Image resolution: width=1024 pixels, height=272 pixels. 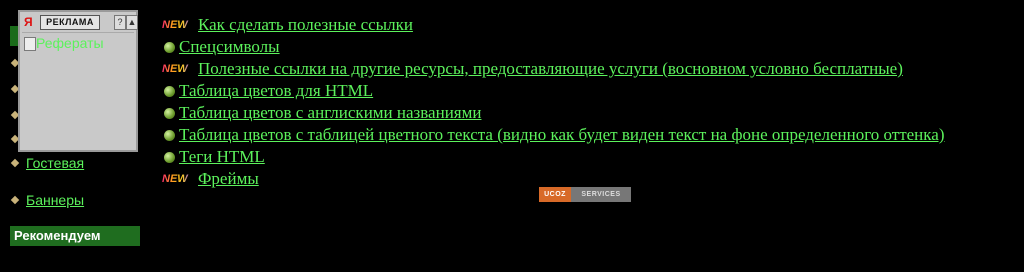 I want to click on sidebar-link-banners: Баннеры, so click(x=47, y=200).